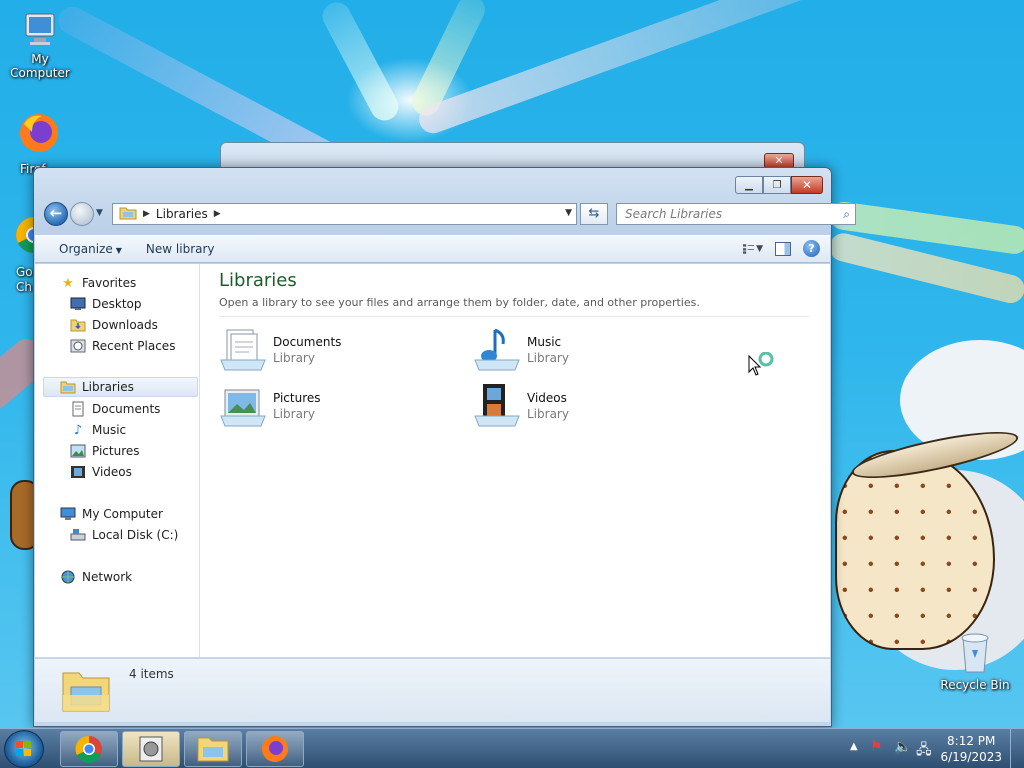 The height and width of the screenshot is (768, 1024). I want to click on library-videos: Videos Library, so click(588, 406).